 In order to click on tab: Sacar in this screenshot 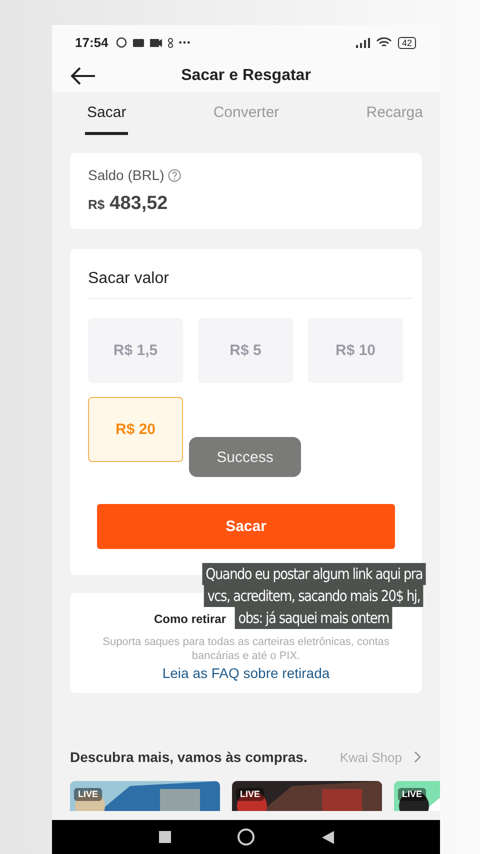, I will do `click(106, 113)`.